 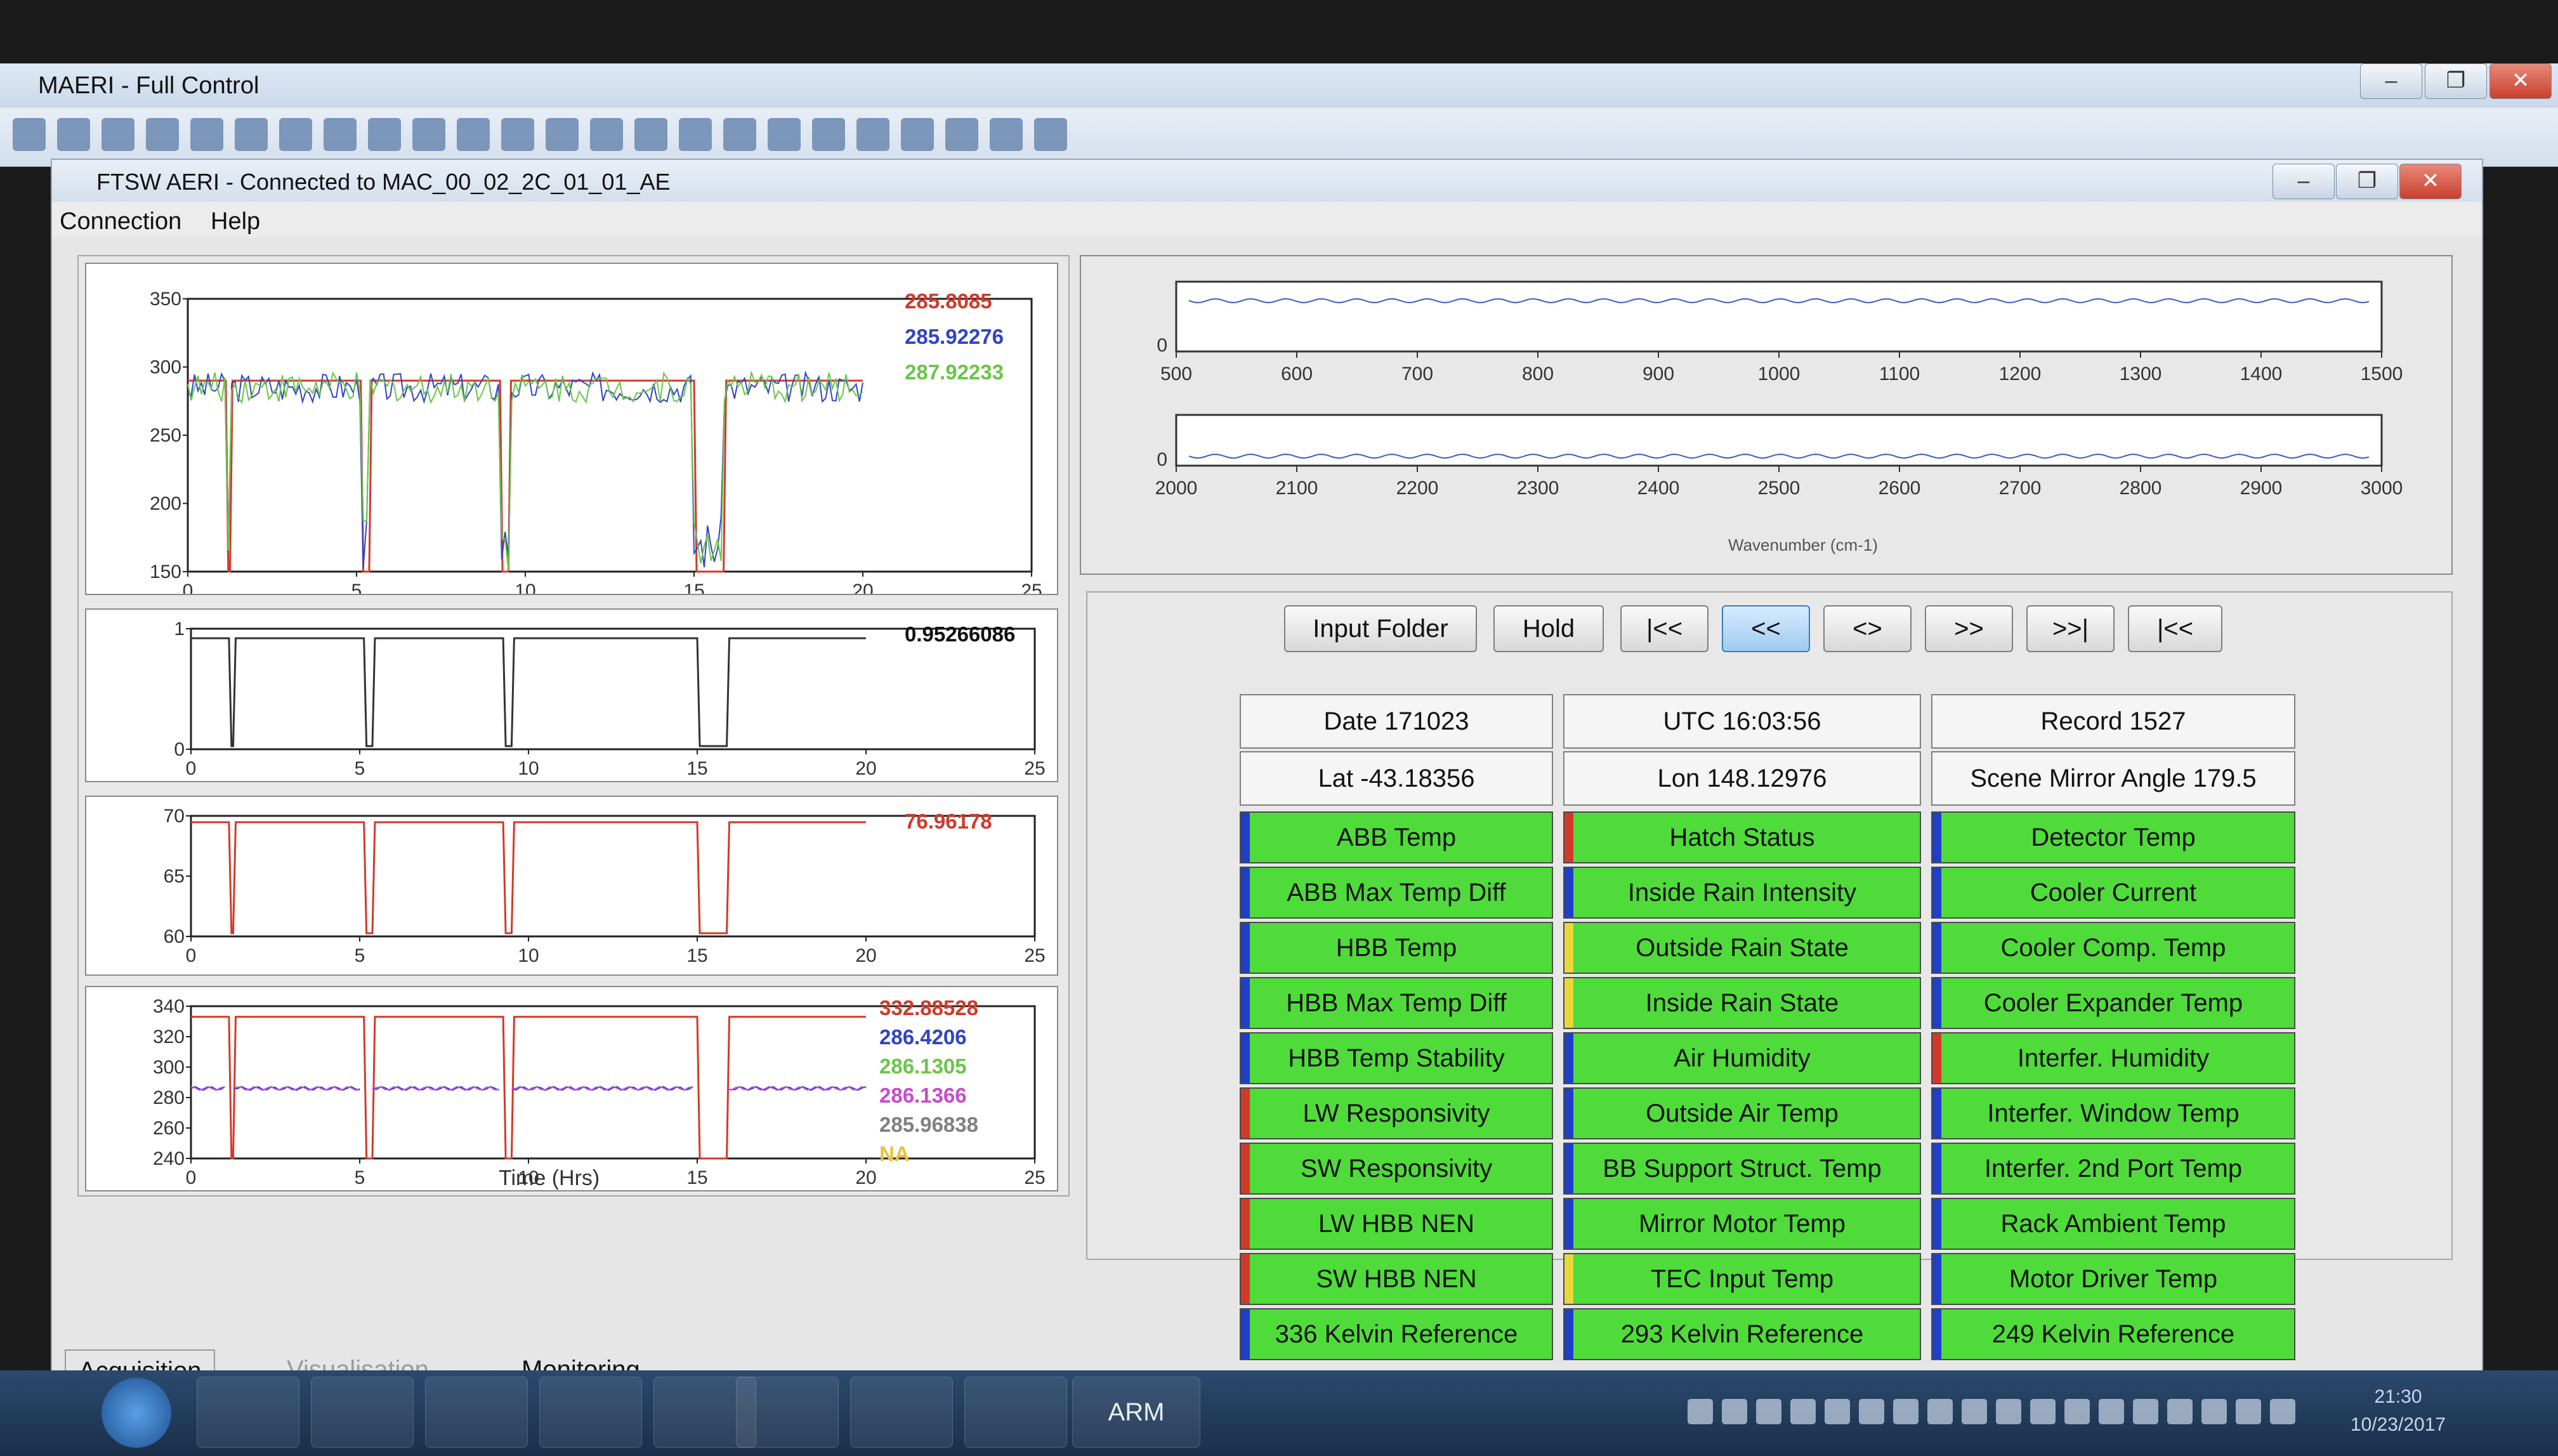 What do you see at coordinates (901, 1413) in the screenshot?
I see `taskbar-network` at bounding box center [901, 1413].